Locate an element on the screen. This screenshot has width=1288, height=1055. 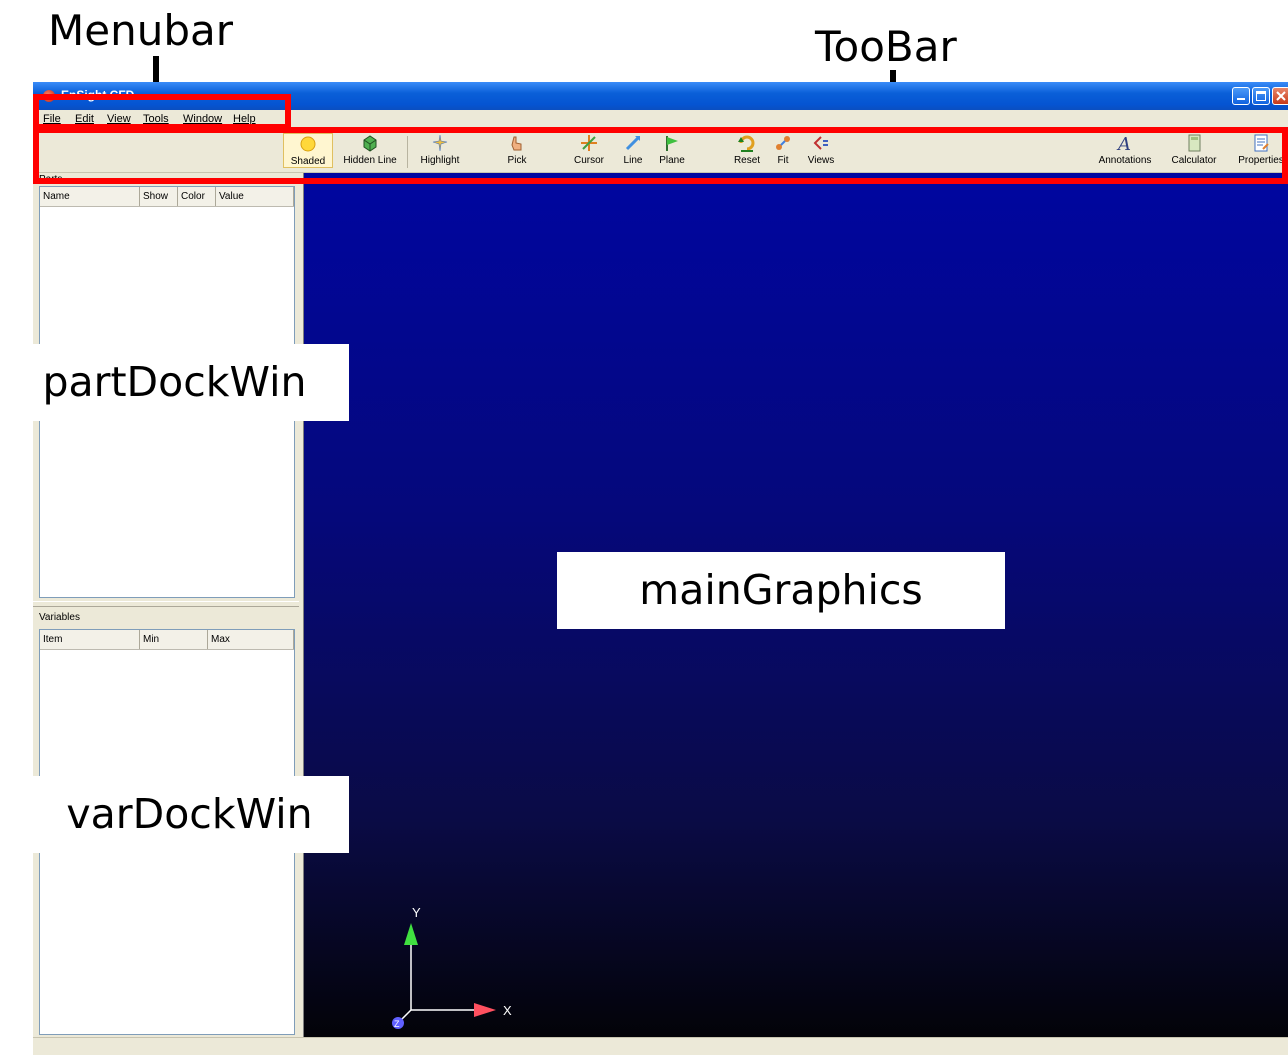
title-bar: EnSight CFD is located at coordinates (660, 96).